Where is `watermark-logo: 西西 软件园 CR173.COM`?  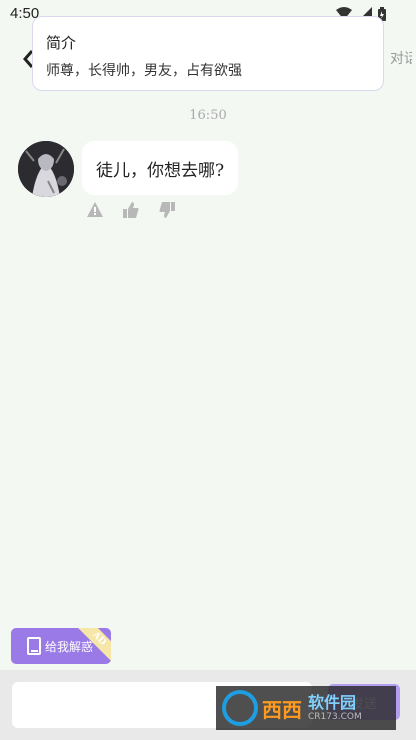 watermark-logo: 西西 软件园 CR173.COM is located at coordinates (306, 708).